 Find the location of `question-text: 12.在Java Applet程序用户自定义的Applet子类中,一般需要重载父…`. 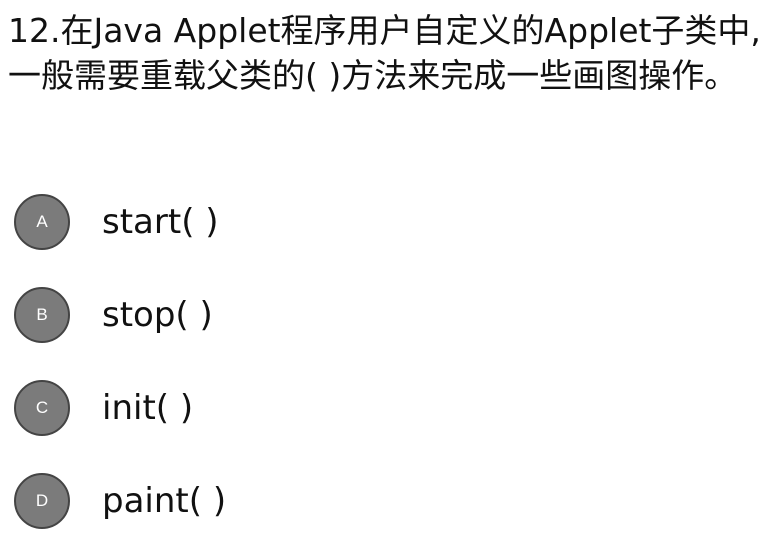

question-text: 12.在Java Applet程序用户自定义的Applet子类中,一般需要重载父… is located at coordinates (384, 53).